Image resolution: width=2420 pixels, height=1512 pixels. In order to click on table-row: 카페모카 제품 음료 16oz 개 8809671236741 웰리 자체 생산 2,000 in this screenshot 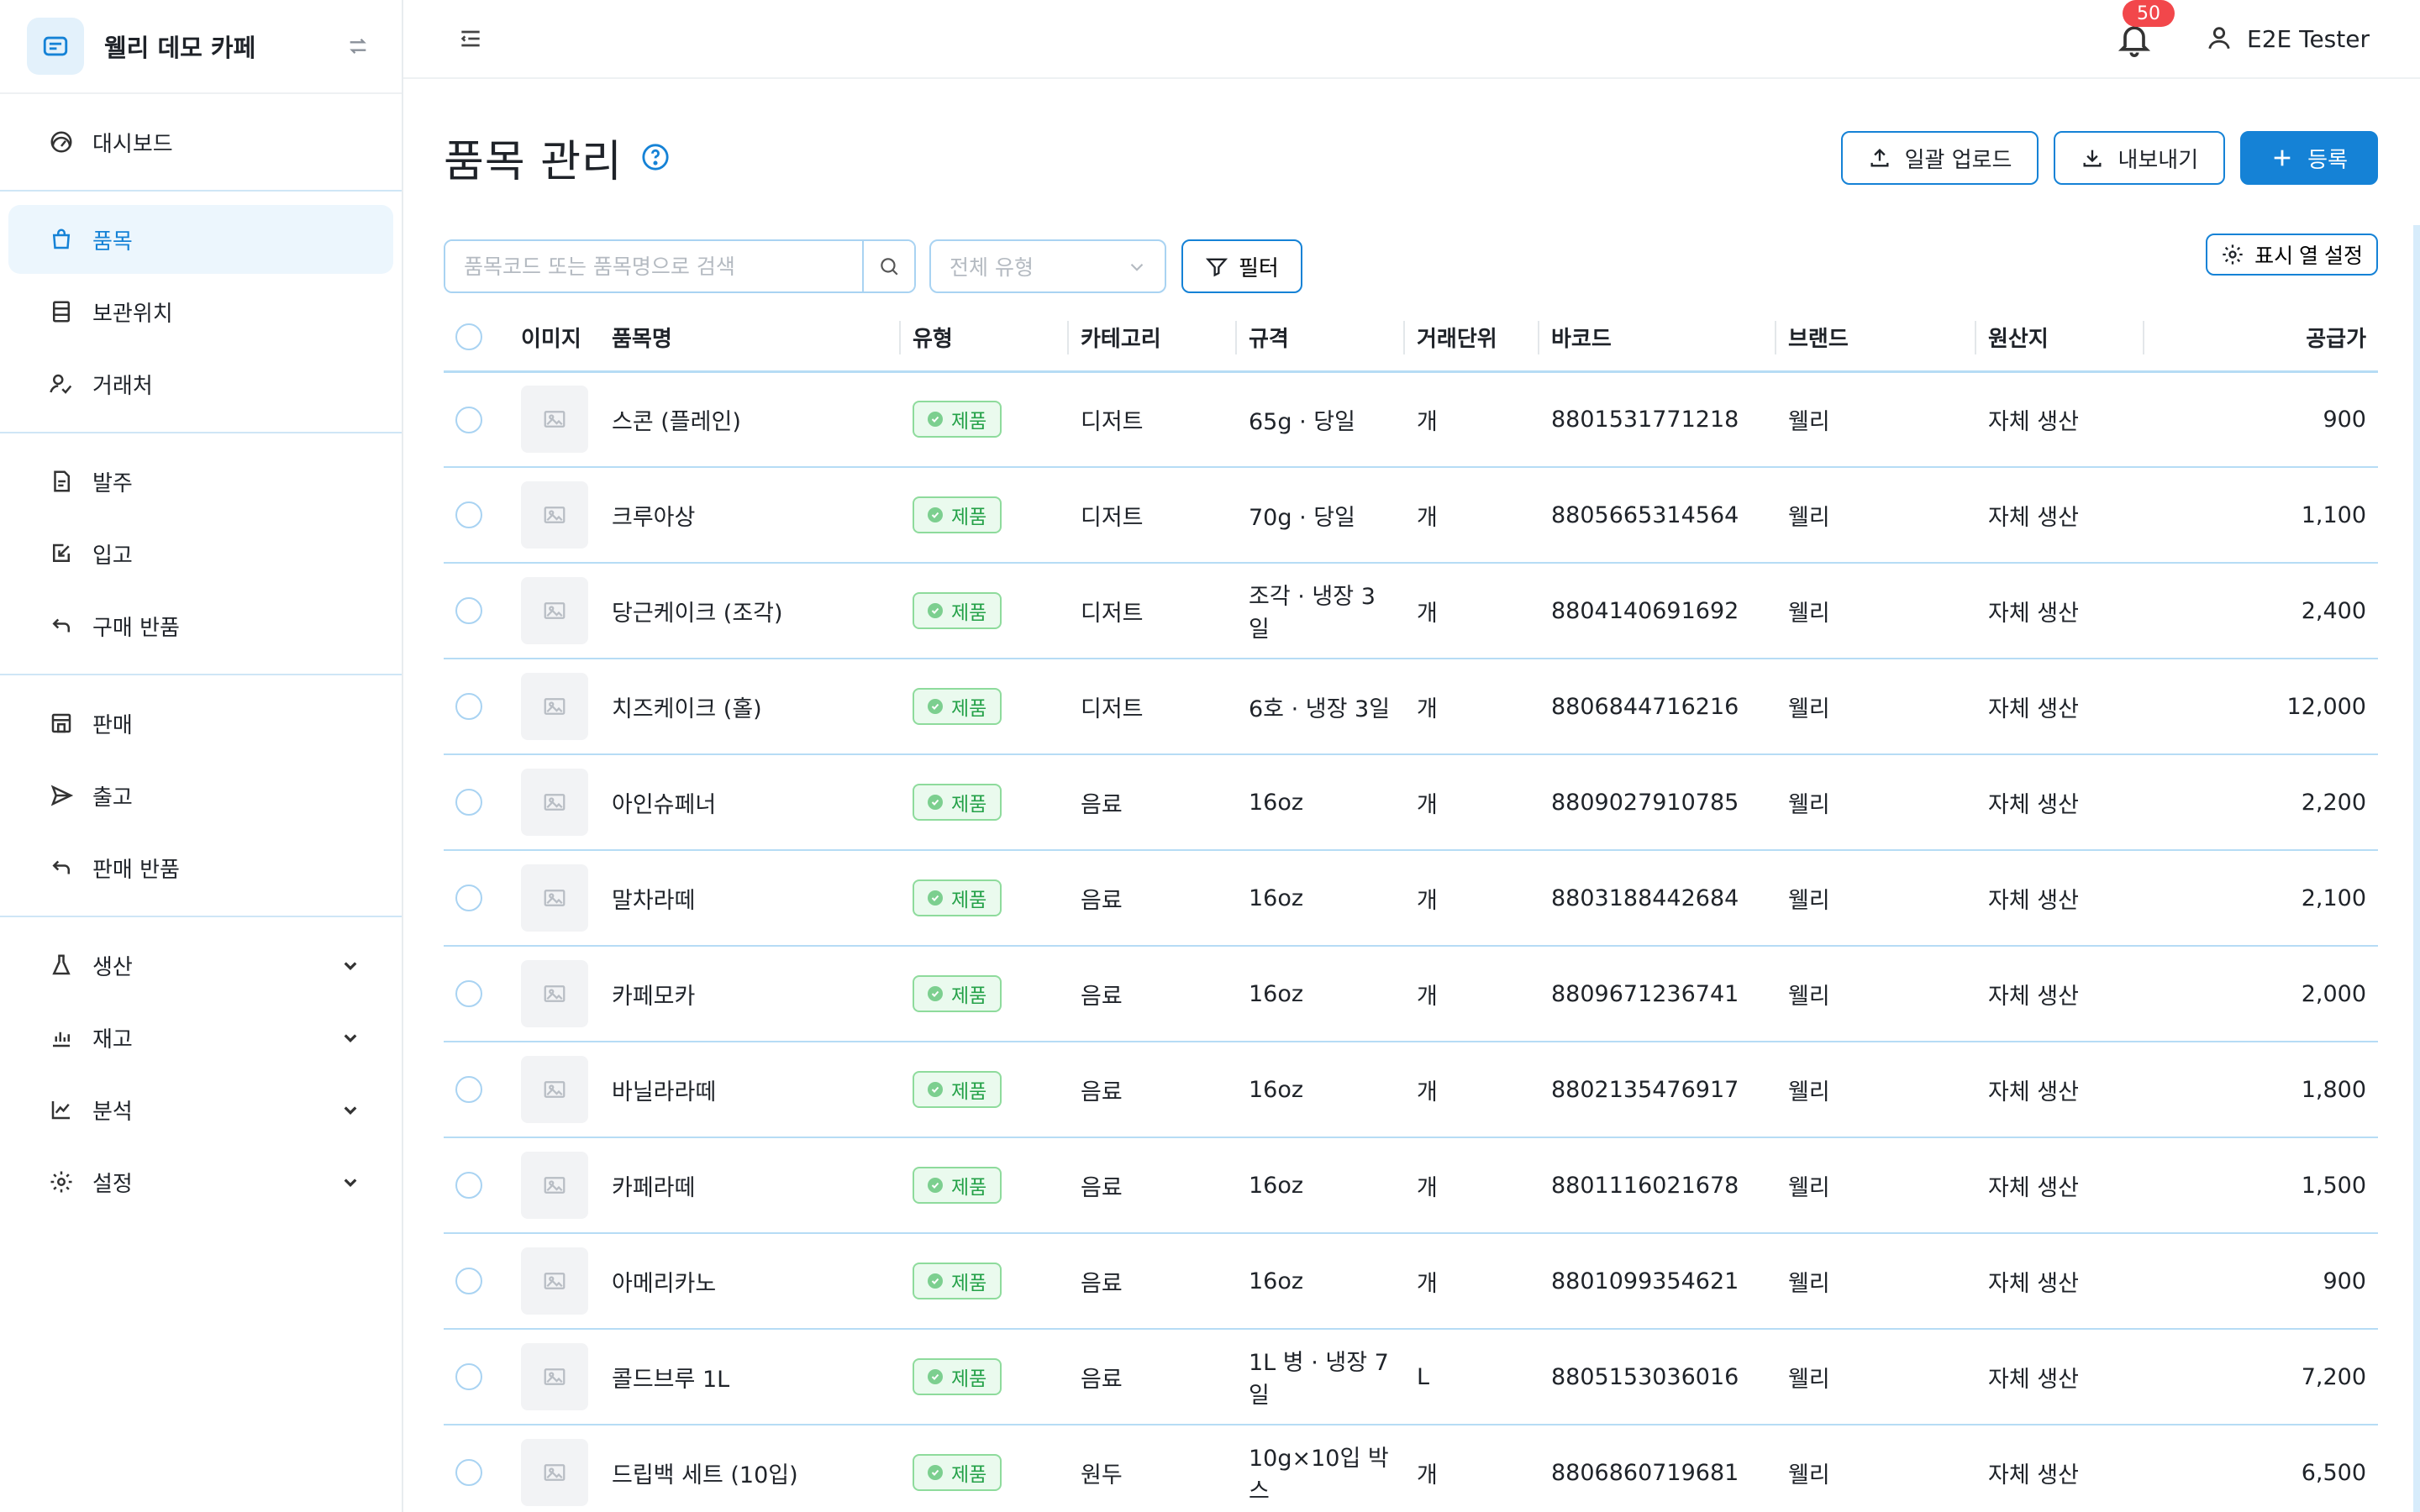, I will do `click(1411, 994)`.